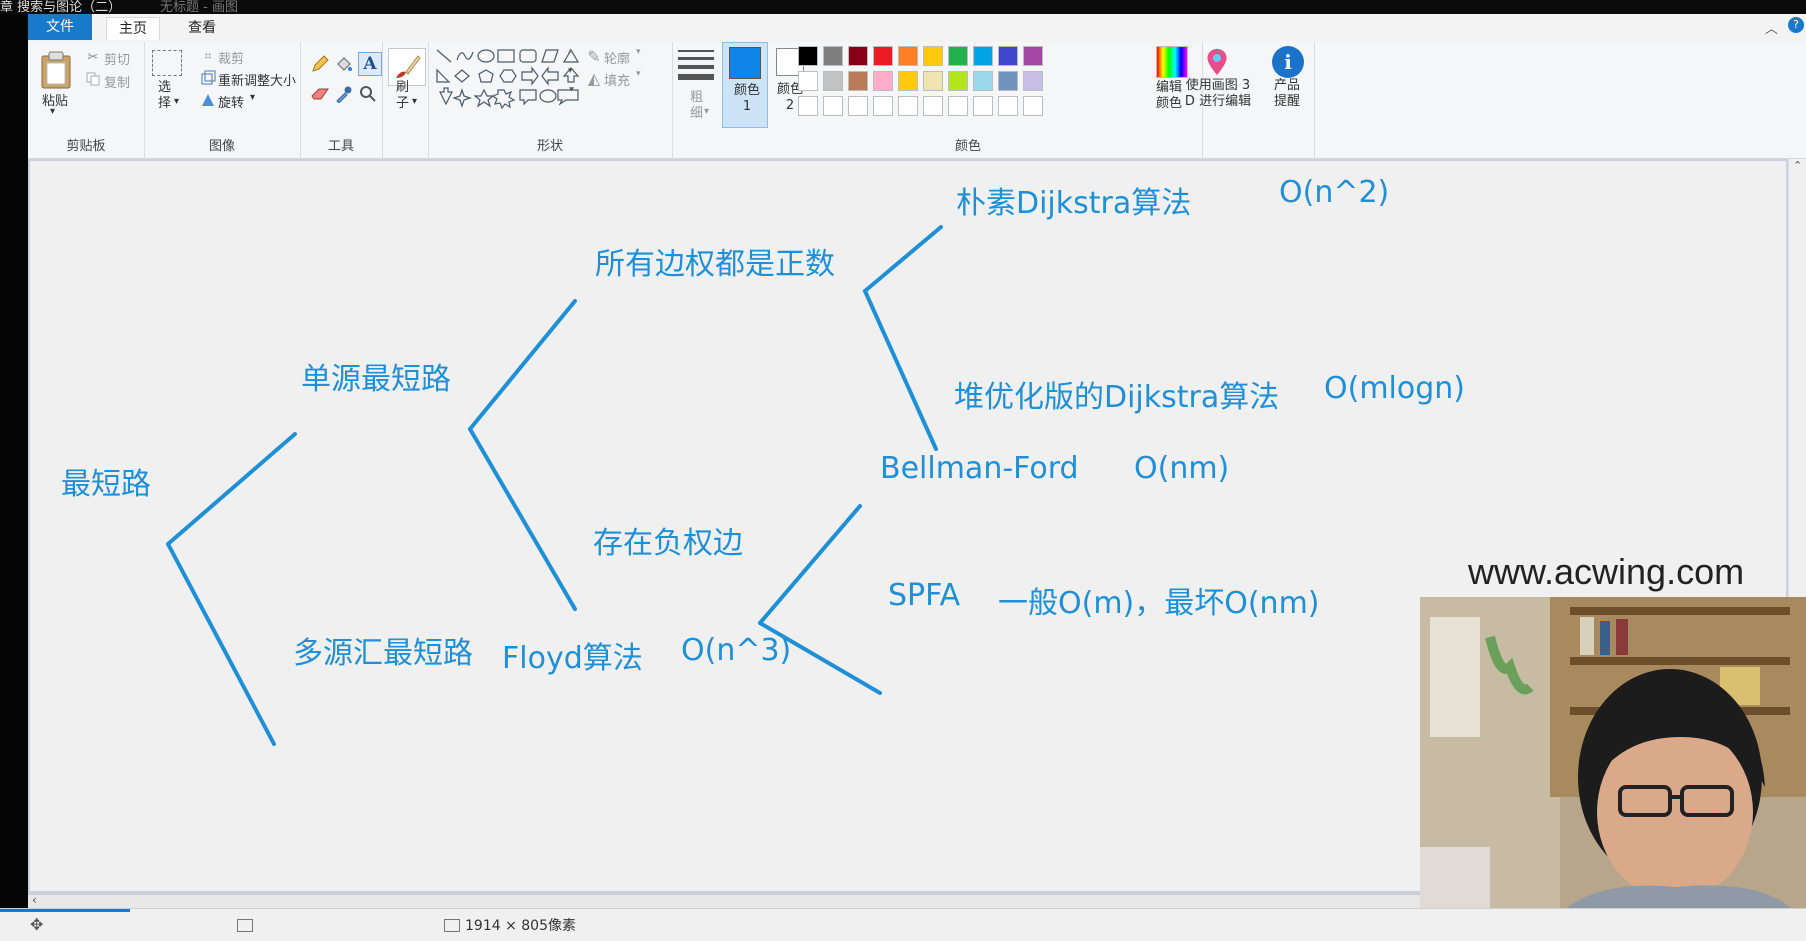 Image resolution: width=1806 pixels, height=941 pixels. I want to click on color1-button: 颜色 1, so click(745, 85).